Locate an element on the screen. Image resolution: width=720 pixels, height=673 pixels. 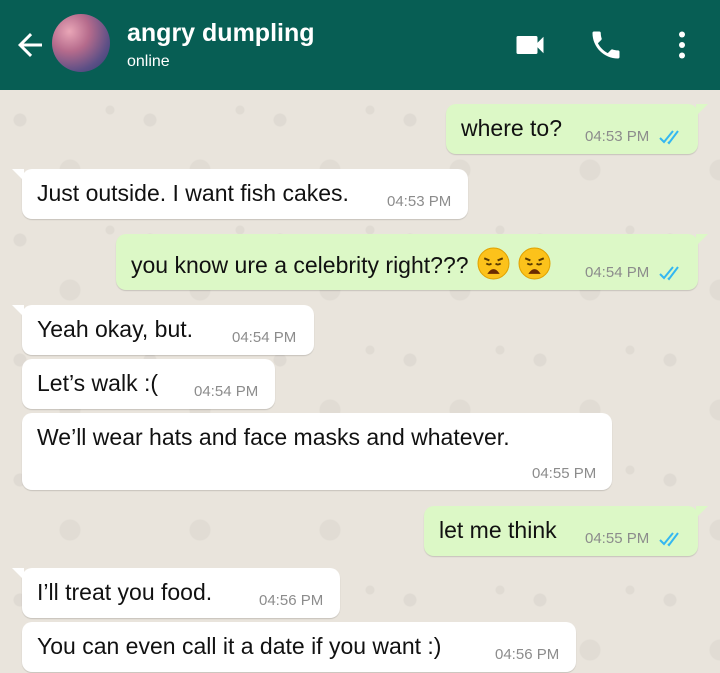
message-text: let me think is located at coordinates (498, 530).